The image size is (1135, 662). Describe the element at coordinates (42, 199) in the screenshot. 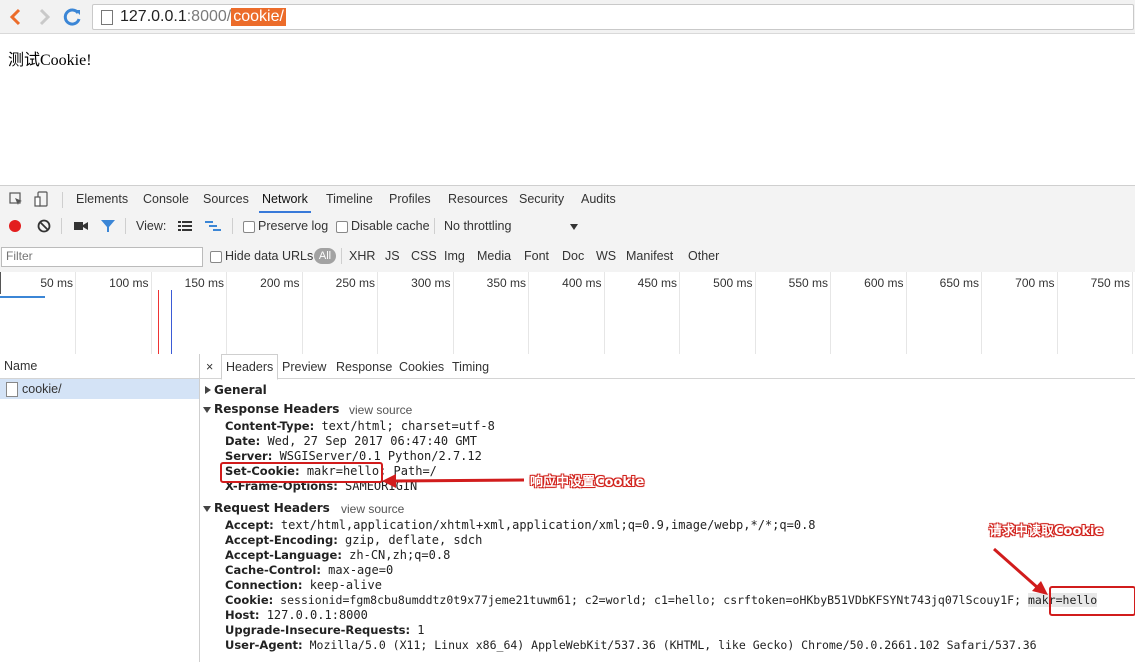

I see `device-mode-icon` at that location.